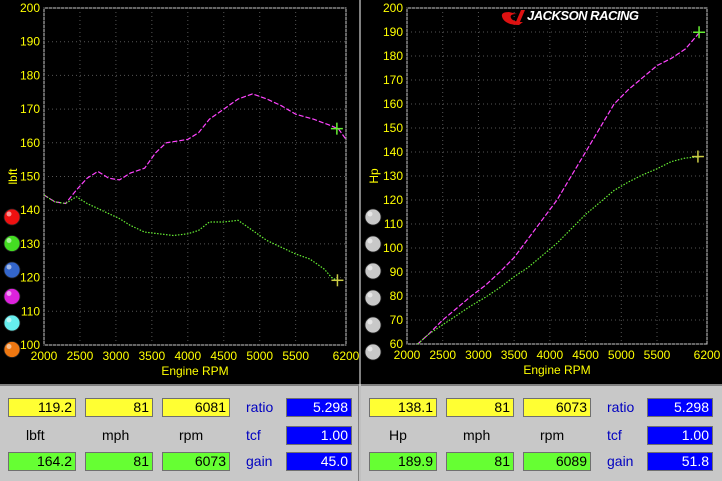  What do you see at coordinates (35, 435) in the screenshot?
I see `torque-unit-label: lbft` at bounding box center [35, 435].